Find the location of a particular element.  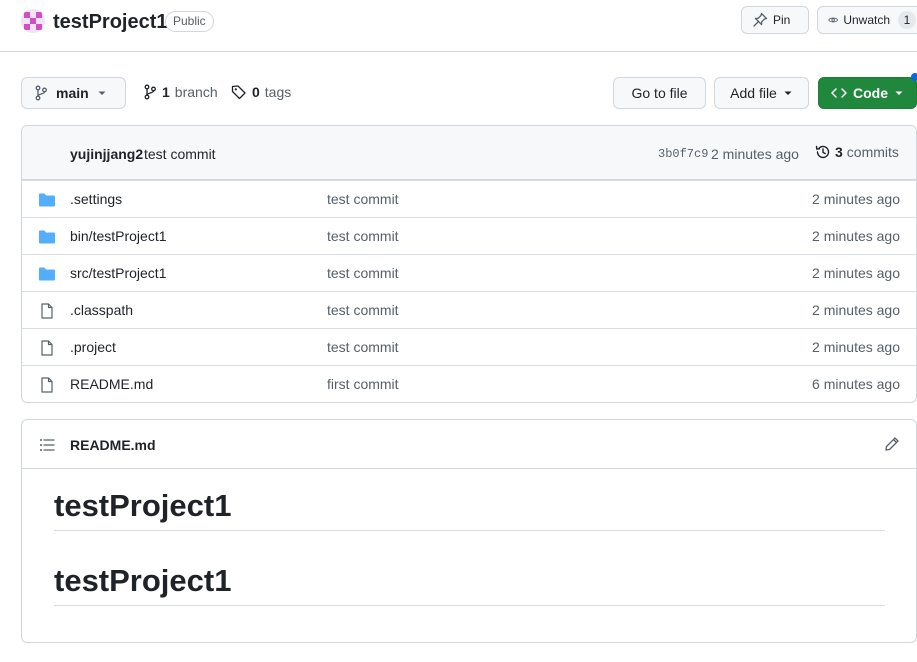

file-commit-link: first commit is located at coordinates (363, 384).